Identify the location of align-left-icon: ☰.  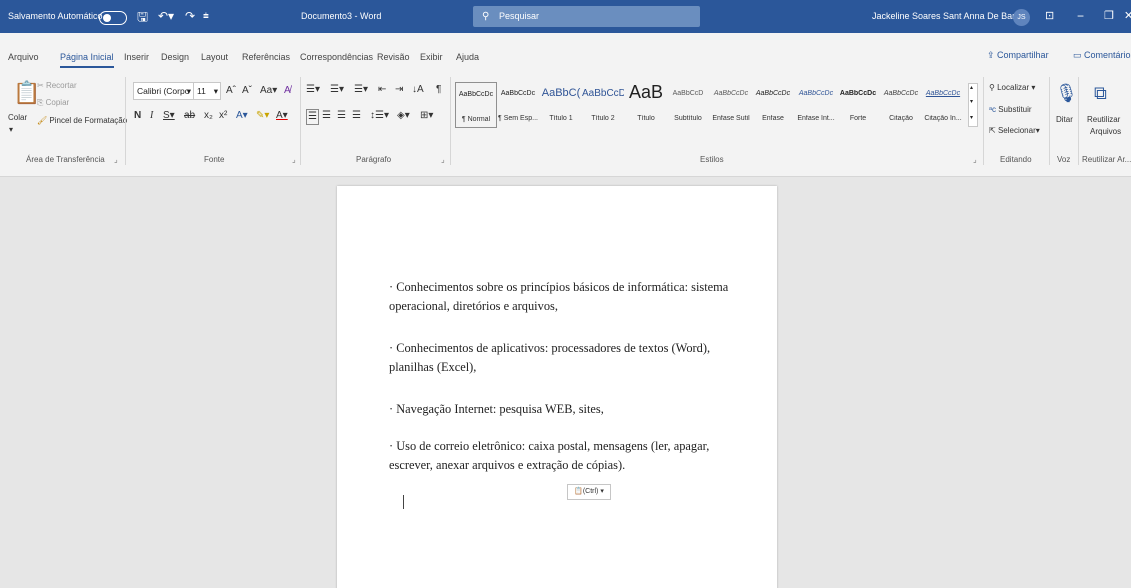
(312, 117).